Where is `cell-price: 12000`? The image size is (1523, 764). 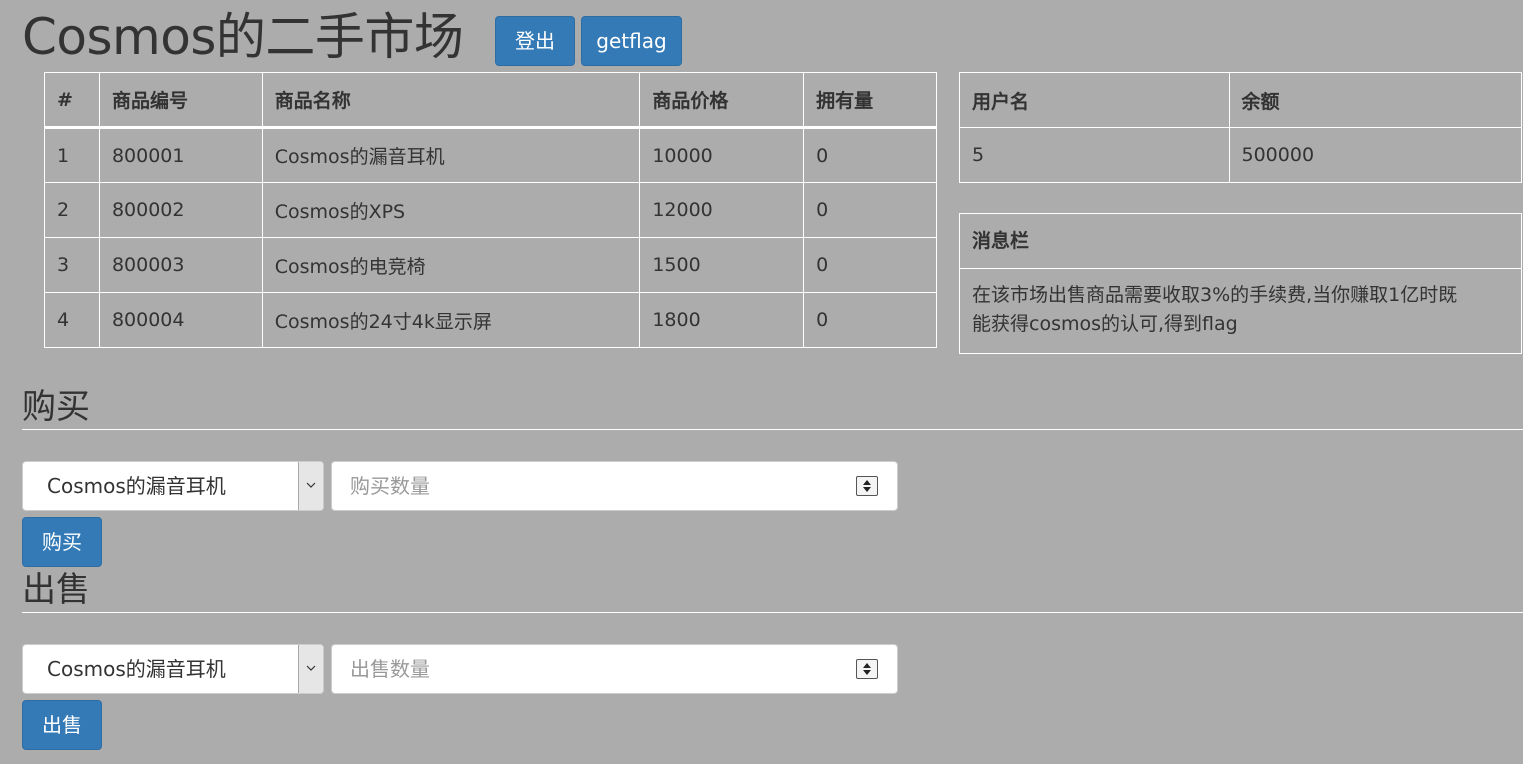 cell-price: 12000 is located at coordinates (722, 210).